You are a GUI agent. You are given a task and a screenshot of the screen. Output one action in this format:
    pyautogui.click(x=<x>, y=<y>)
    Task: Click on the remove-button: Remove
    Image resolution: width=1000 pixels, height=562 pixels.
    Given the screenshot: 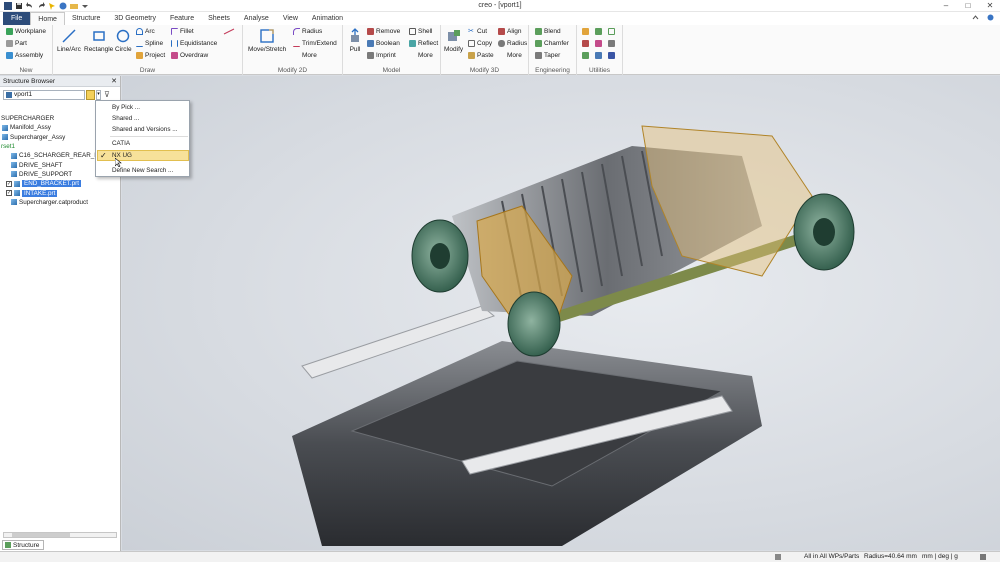 What is the action you would take?
    pyautogui.click(x=383, y=31)
    